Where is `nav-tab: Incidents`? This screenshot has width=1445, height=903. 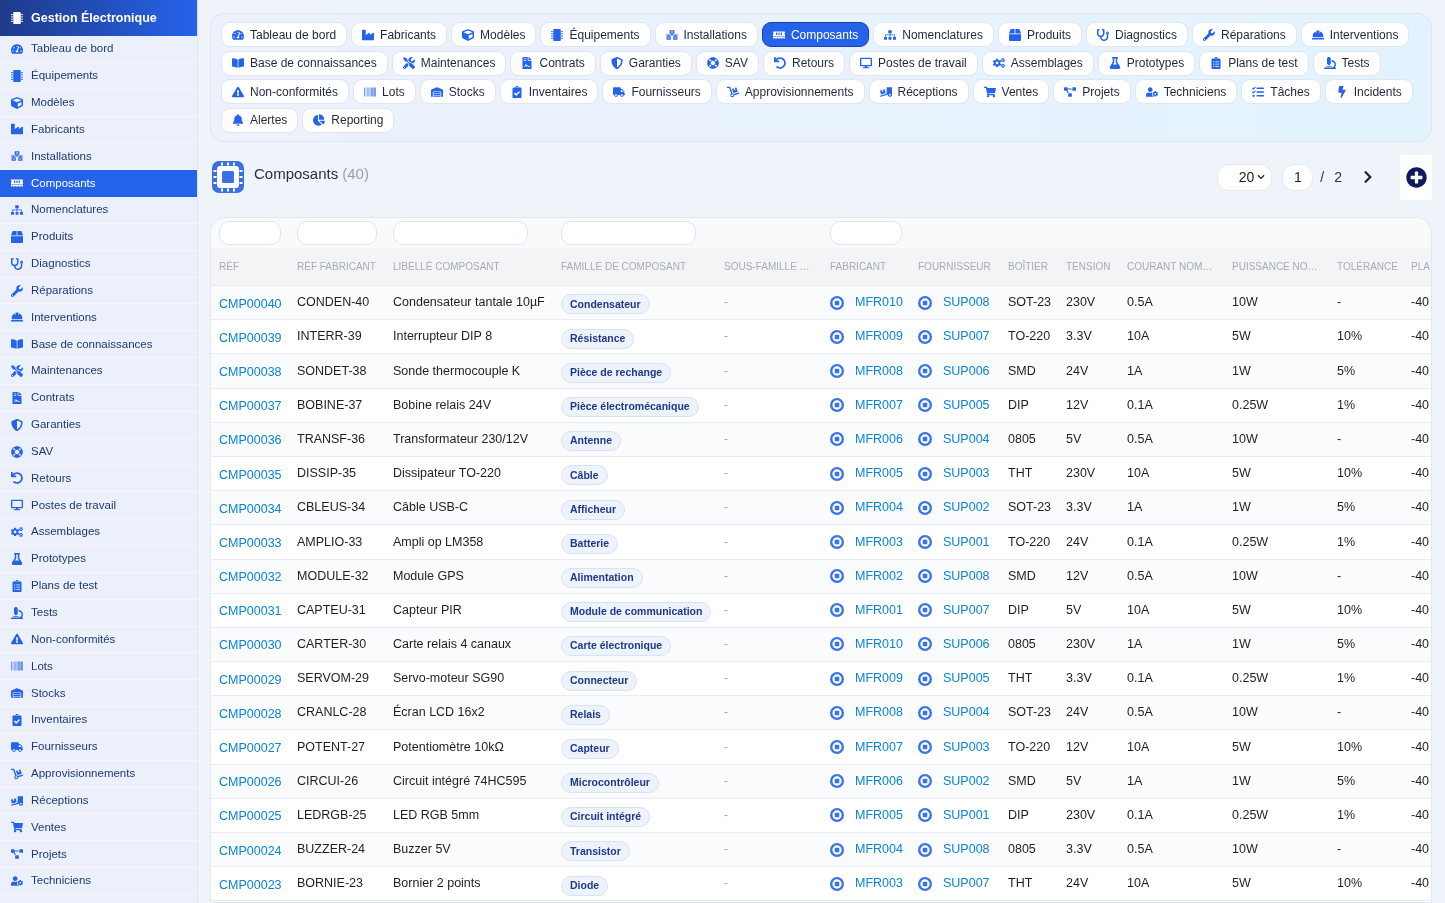 nav-tab: Incidents is located at coordinates (1368, 91).